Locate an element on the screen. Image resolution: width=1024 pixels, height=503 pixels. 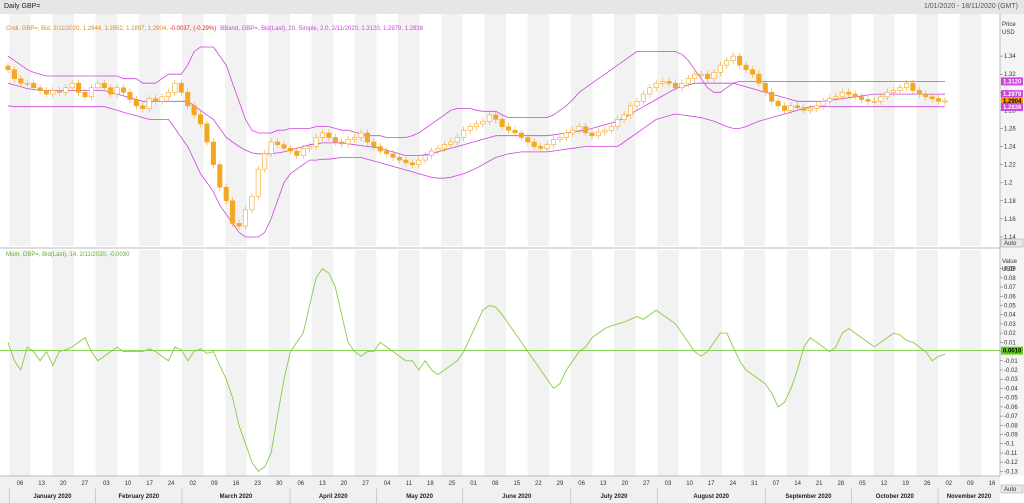
time-tick-label: 24 is located at coordinates (171, 484).